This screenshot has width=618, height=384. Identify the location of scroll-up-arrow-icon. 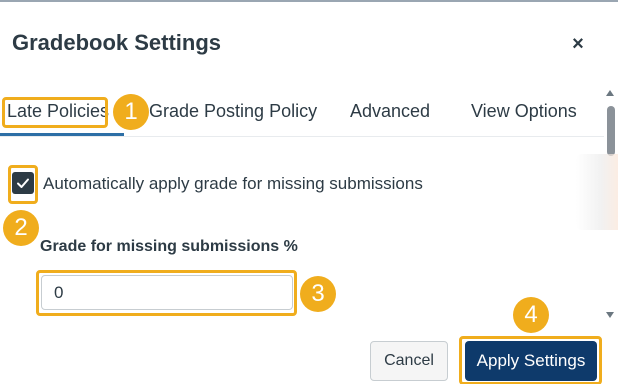
(610, 93).